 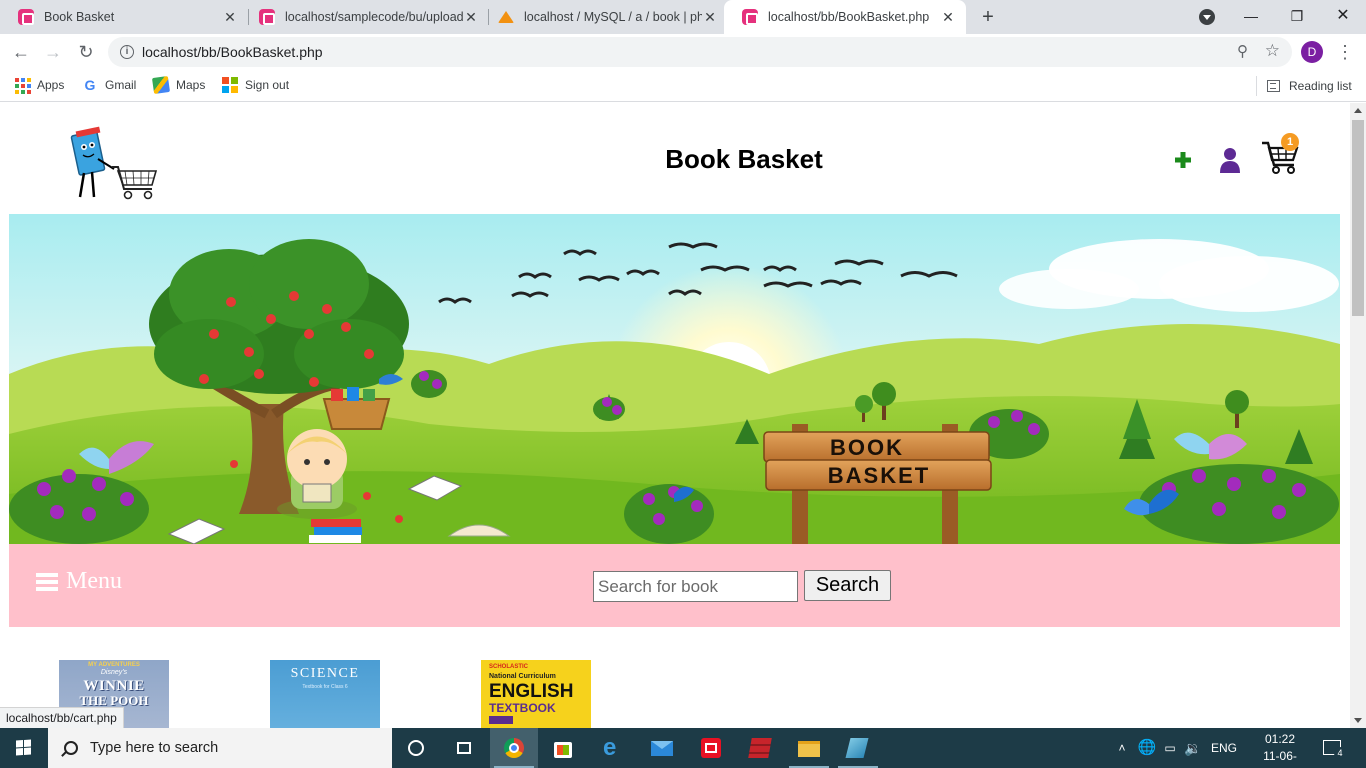 I want to click on taskbar-file-explorer, so click(x=809, y=748).